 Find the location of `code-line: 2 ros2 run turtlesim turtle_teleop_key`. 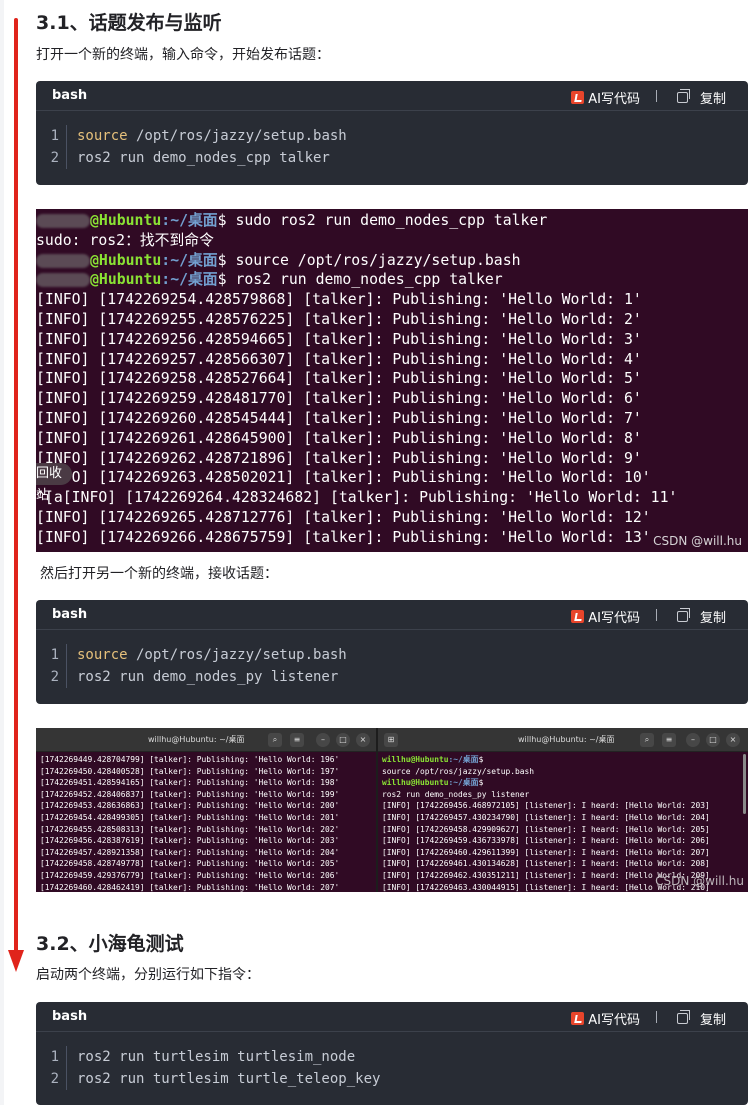

code-line: 2 ros2 run turtlesim turtle_teleop_key is located at coordinates (392, 1079).